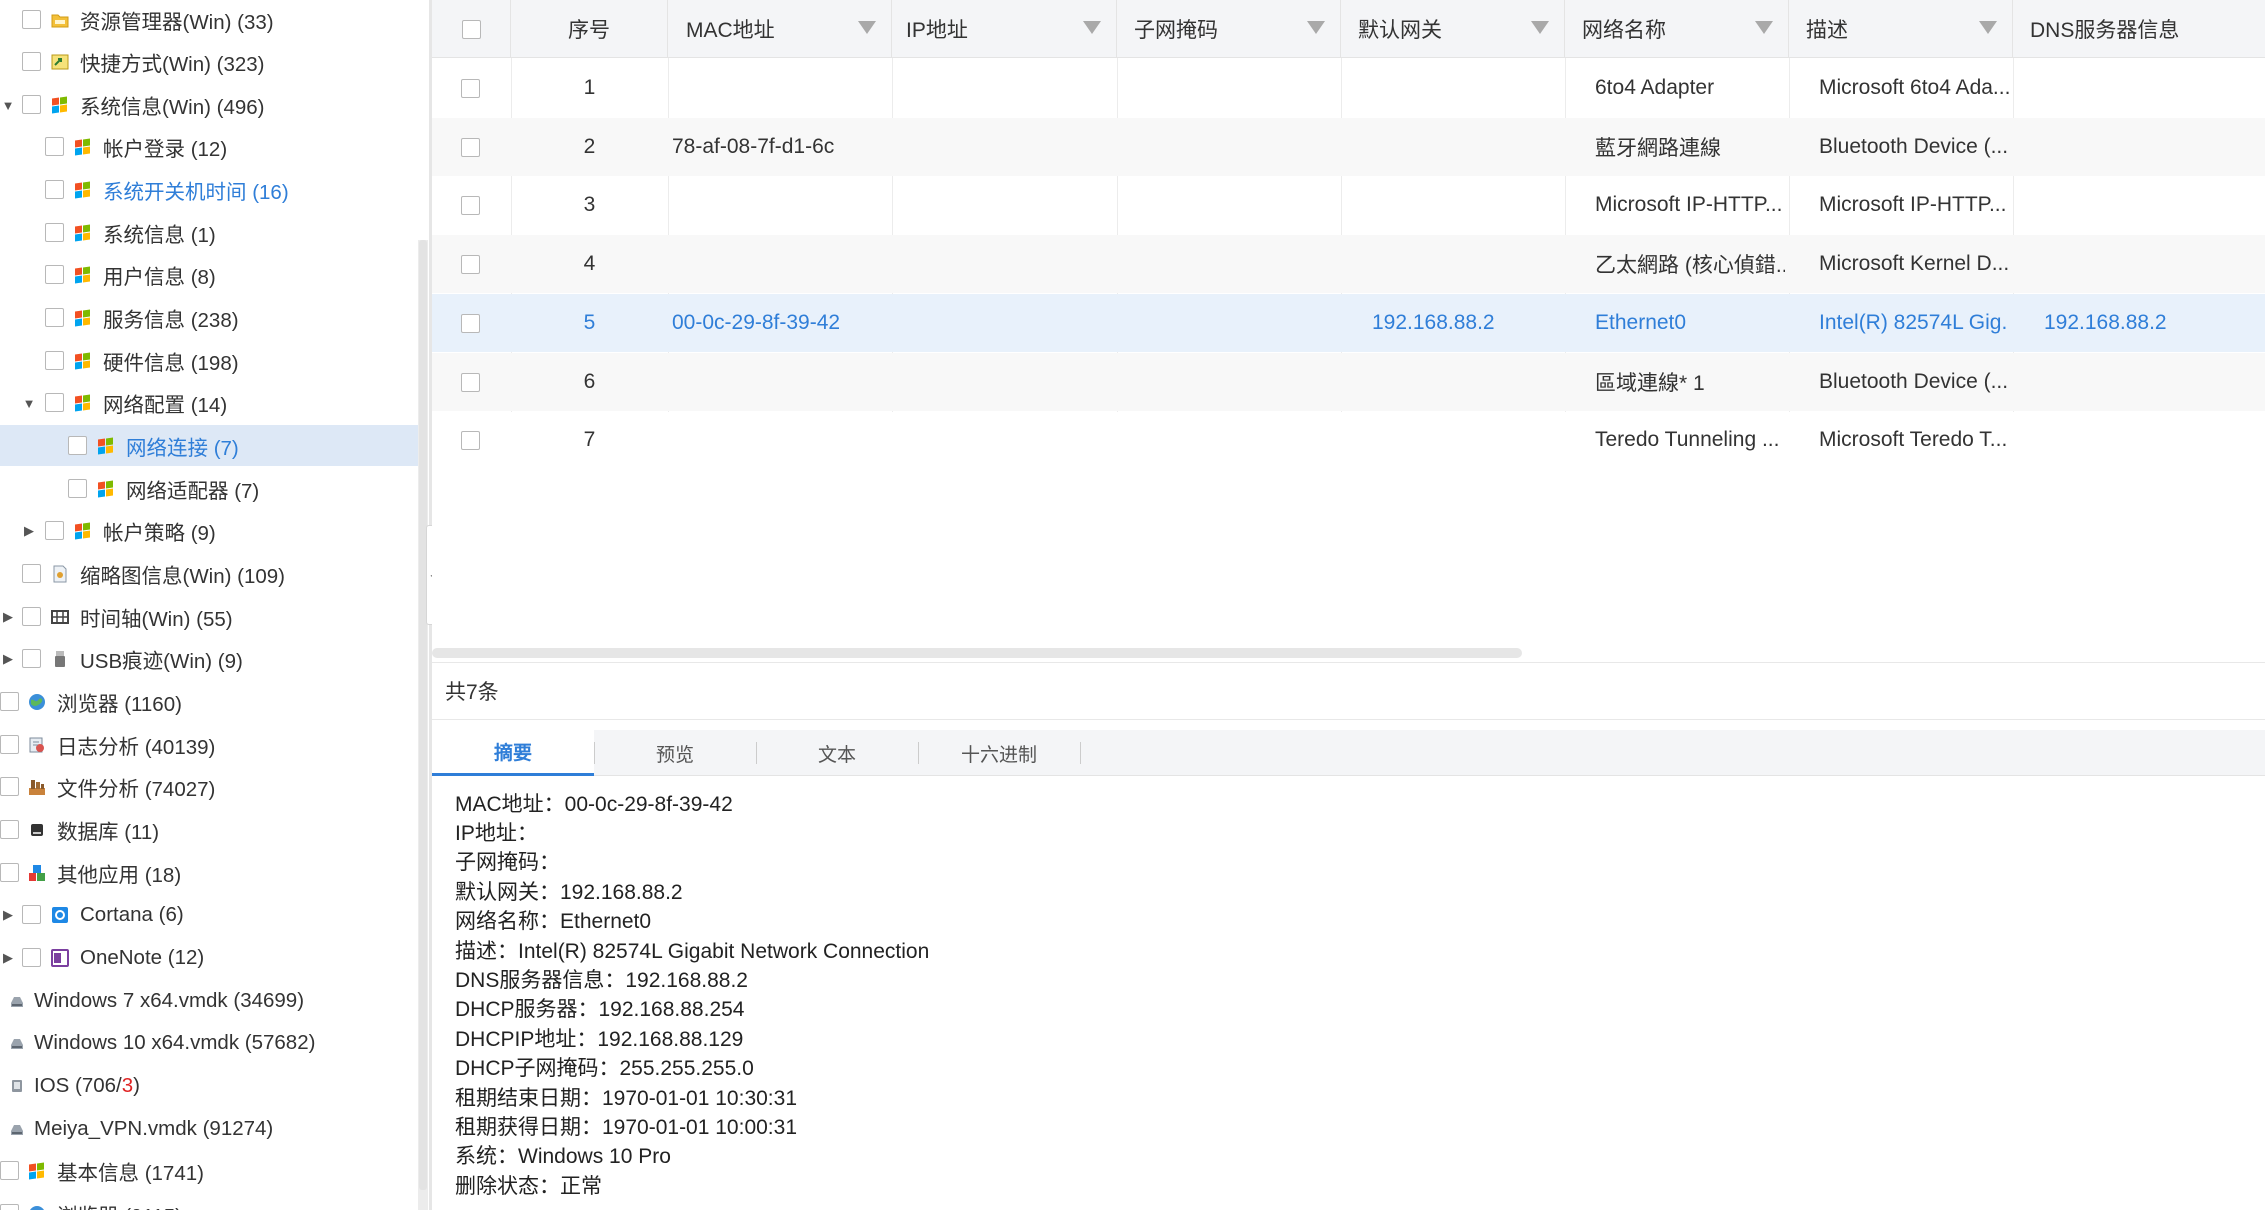 The image size is (2265, 1210). I want to click on tree-item: Meiya_VPN.vmdk (91274), so click(210, 1128).